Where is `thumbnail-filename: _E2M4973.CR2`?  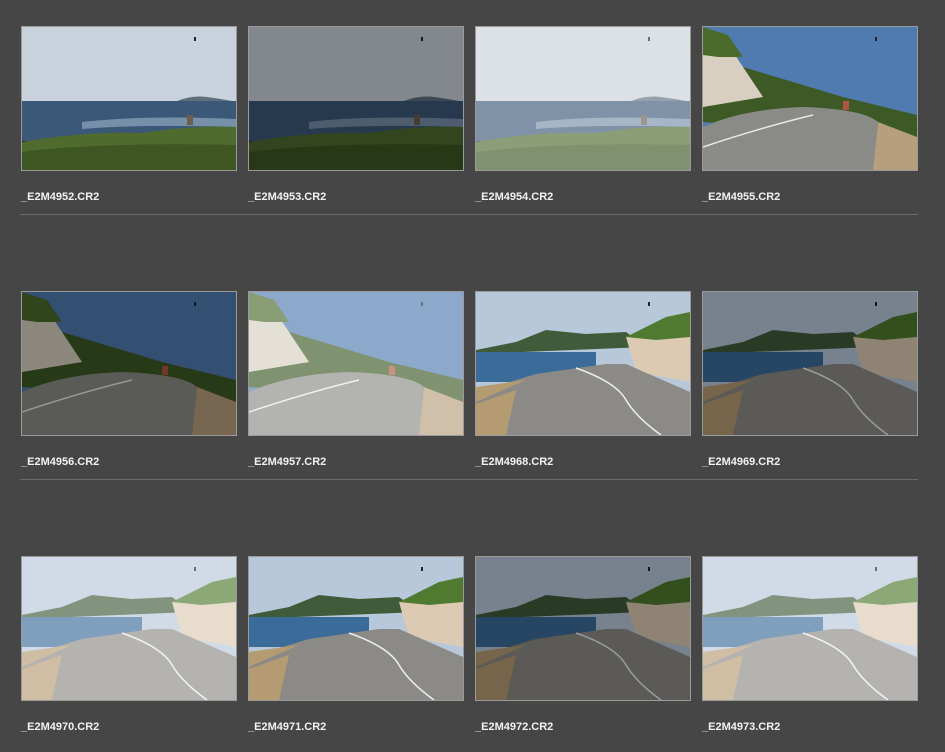 thumbnail-filename: _E2M4973.CR2 is located at coordinates (741, 727).